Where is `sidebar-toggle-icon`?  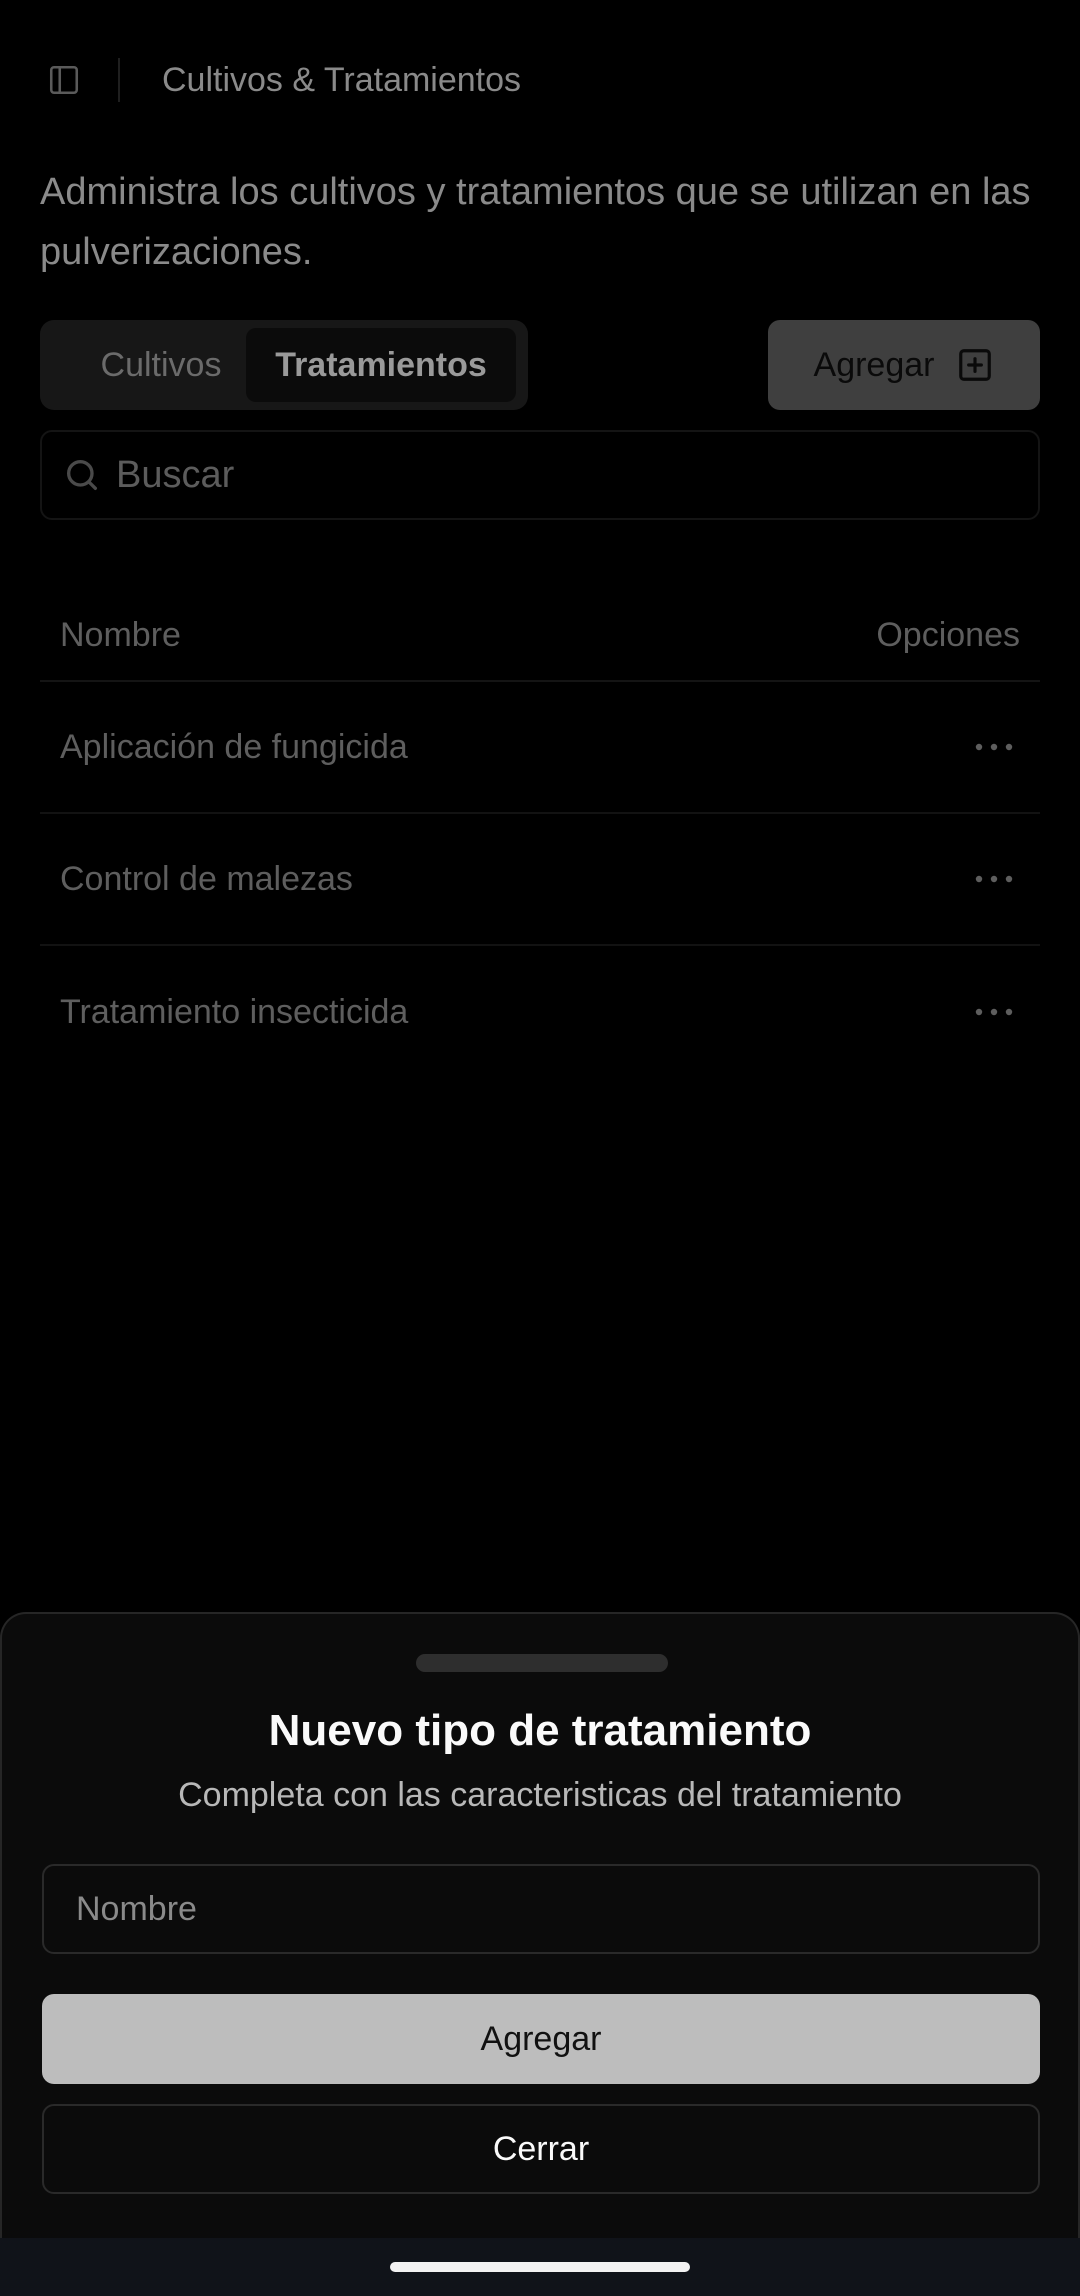 sidebar-toggle-icon is located at coordinates (64, 80).